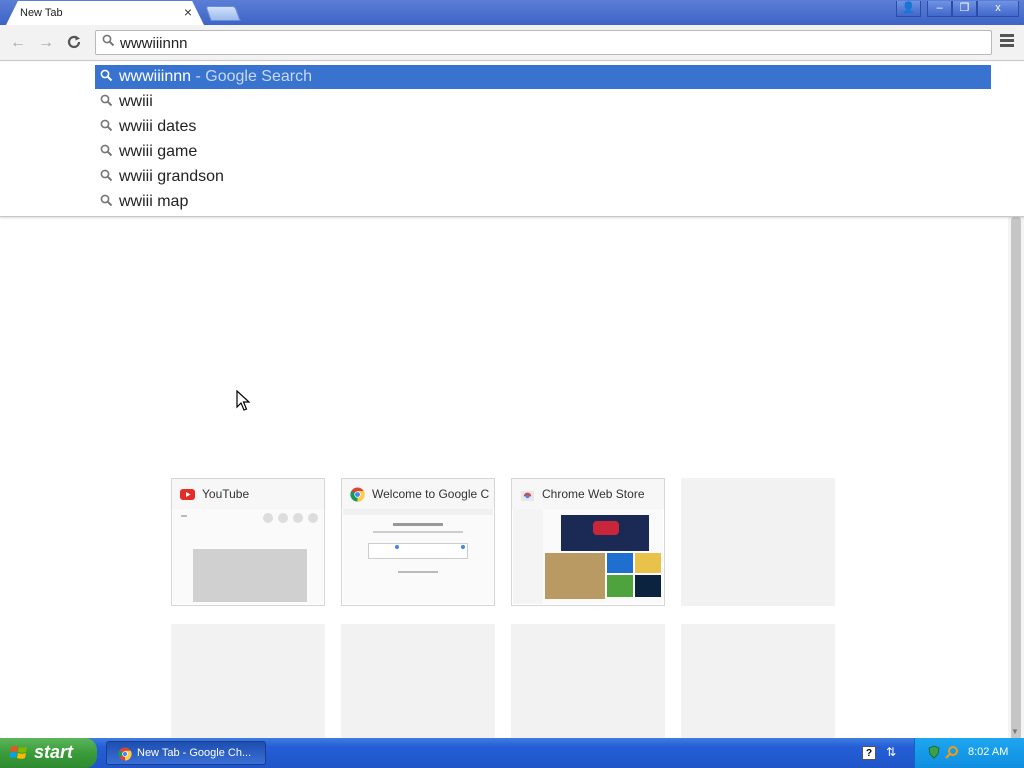 The width and height of the screenshot is (1024, 768). I want to click on system-tray: 8:02 AM, so click(969, 753).